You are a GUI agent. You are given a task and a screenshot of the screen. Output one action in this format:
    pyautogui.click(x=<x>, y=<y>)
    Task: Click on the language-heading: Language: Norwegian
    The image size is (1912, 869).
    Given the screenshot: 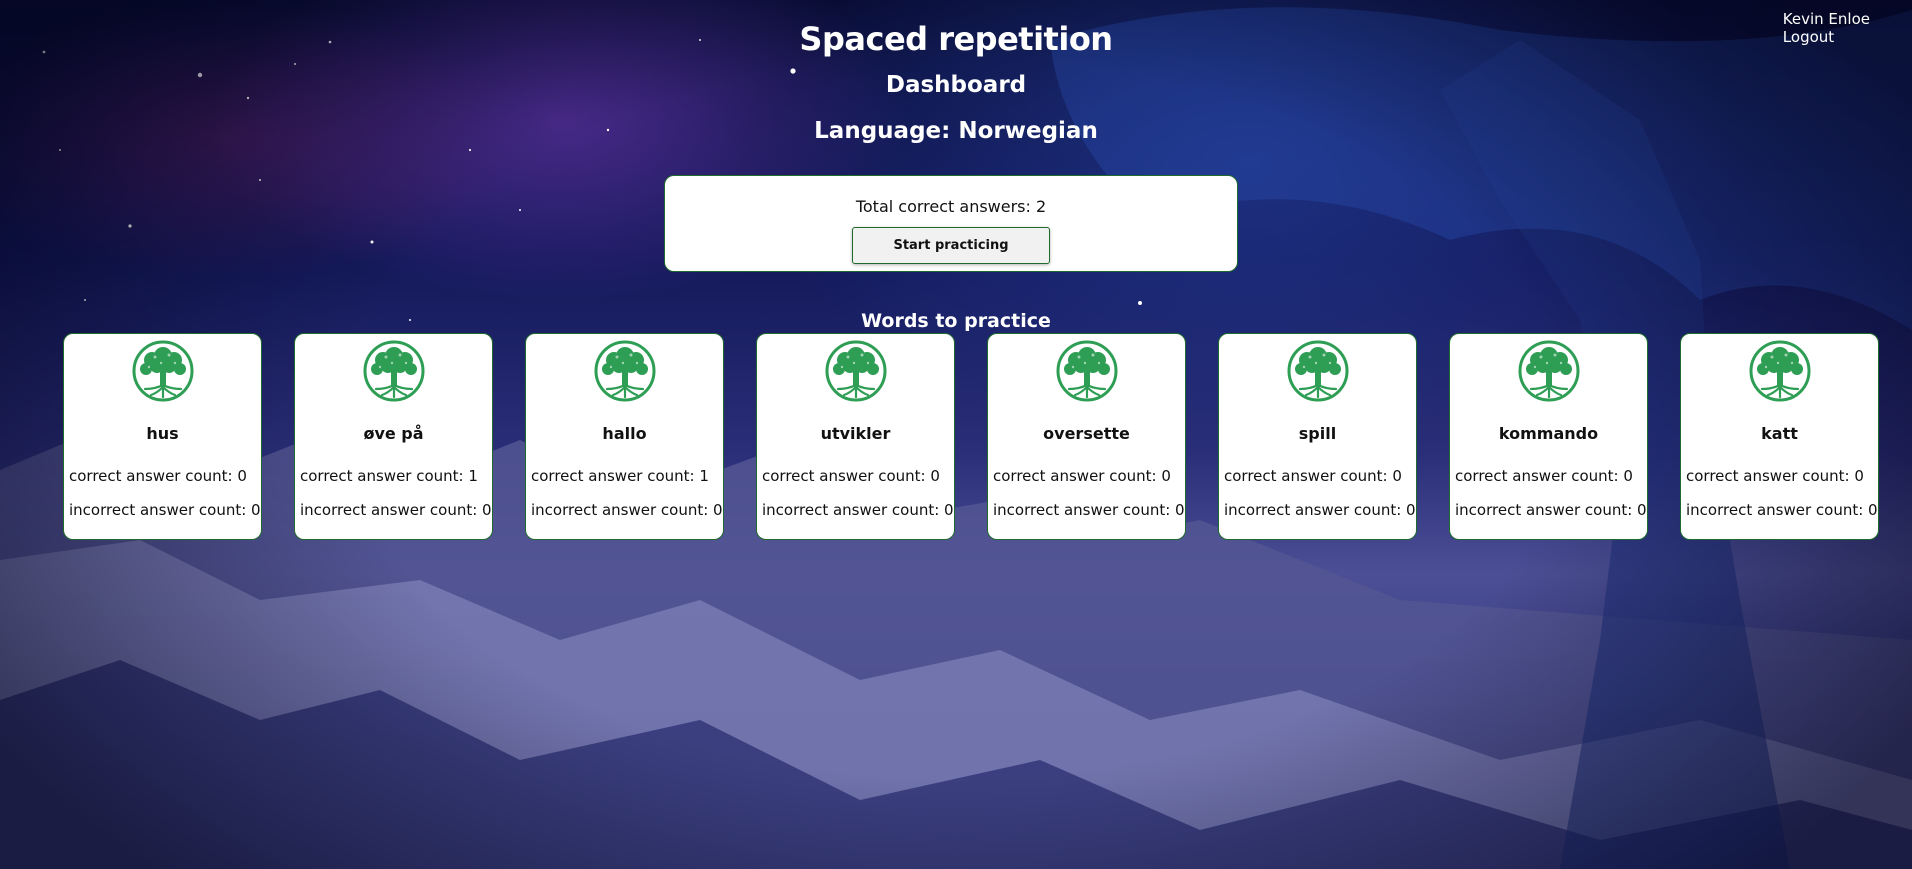 What is the action you would take?
    pyautogui.click(x=956, y=131)
    